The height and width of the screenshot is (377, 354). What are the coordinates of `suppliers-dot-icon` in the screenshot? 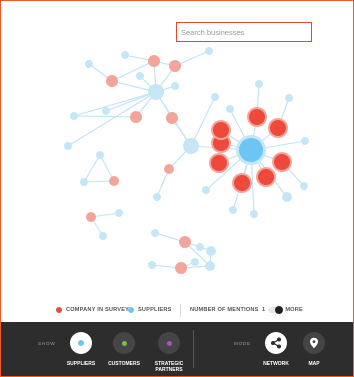 It's located at (81, 343).